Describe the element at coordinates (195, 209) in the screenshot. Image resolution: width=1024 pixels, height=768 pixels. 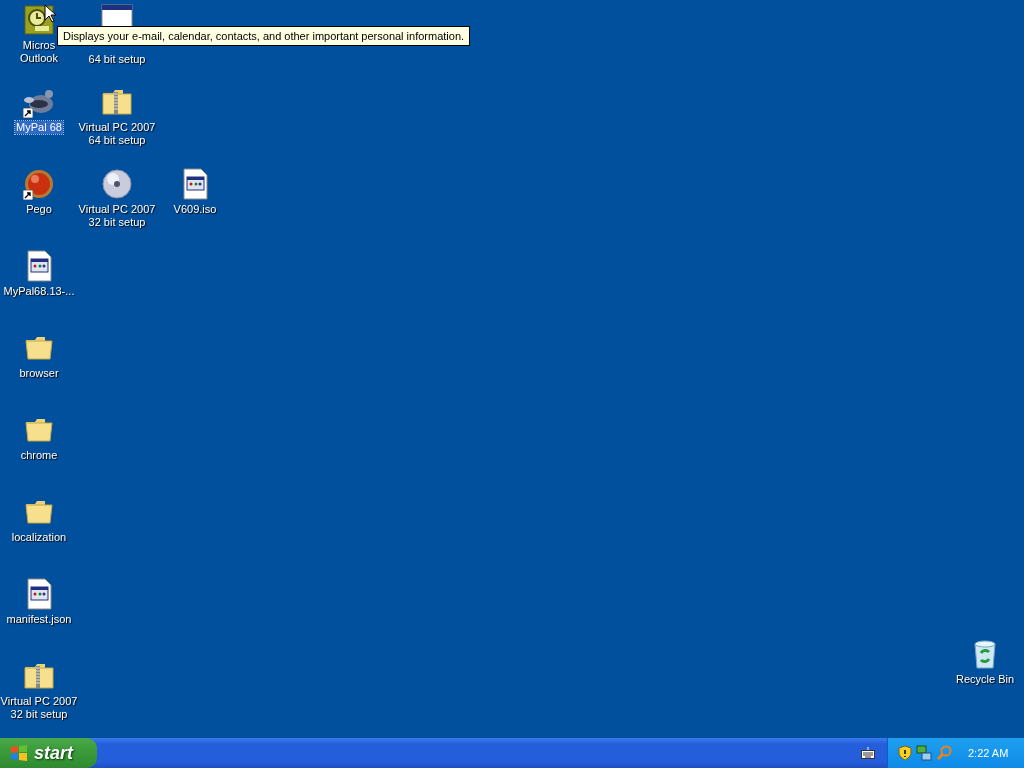
I see `icon-label: V609.iso` at that location.